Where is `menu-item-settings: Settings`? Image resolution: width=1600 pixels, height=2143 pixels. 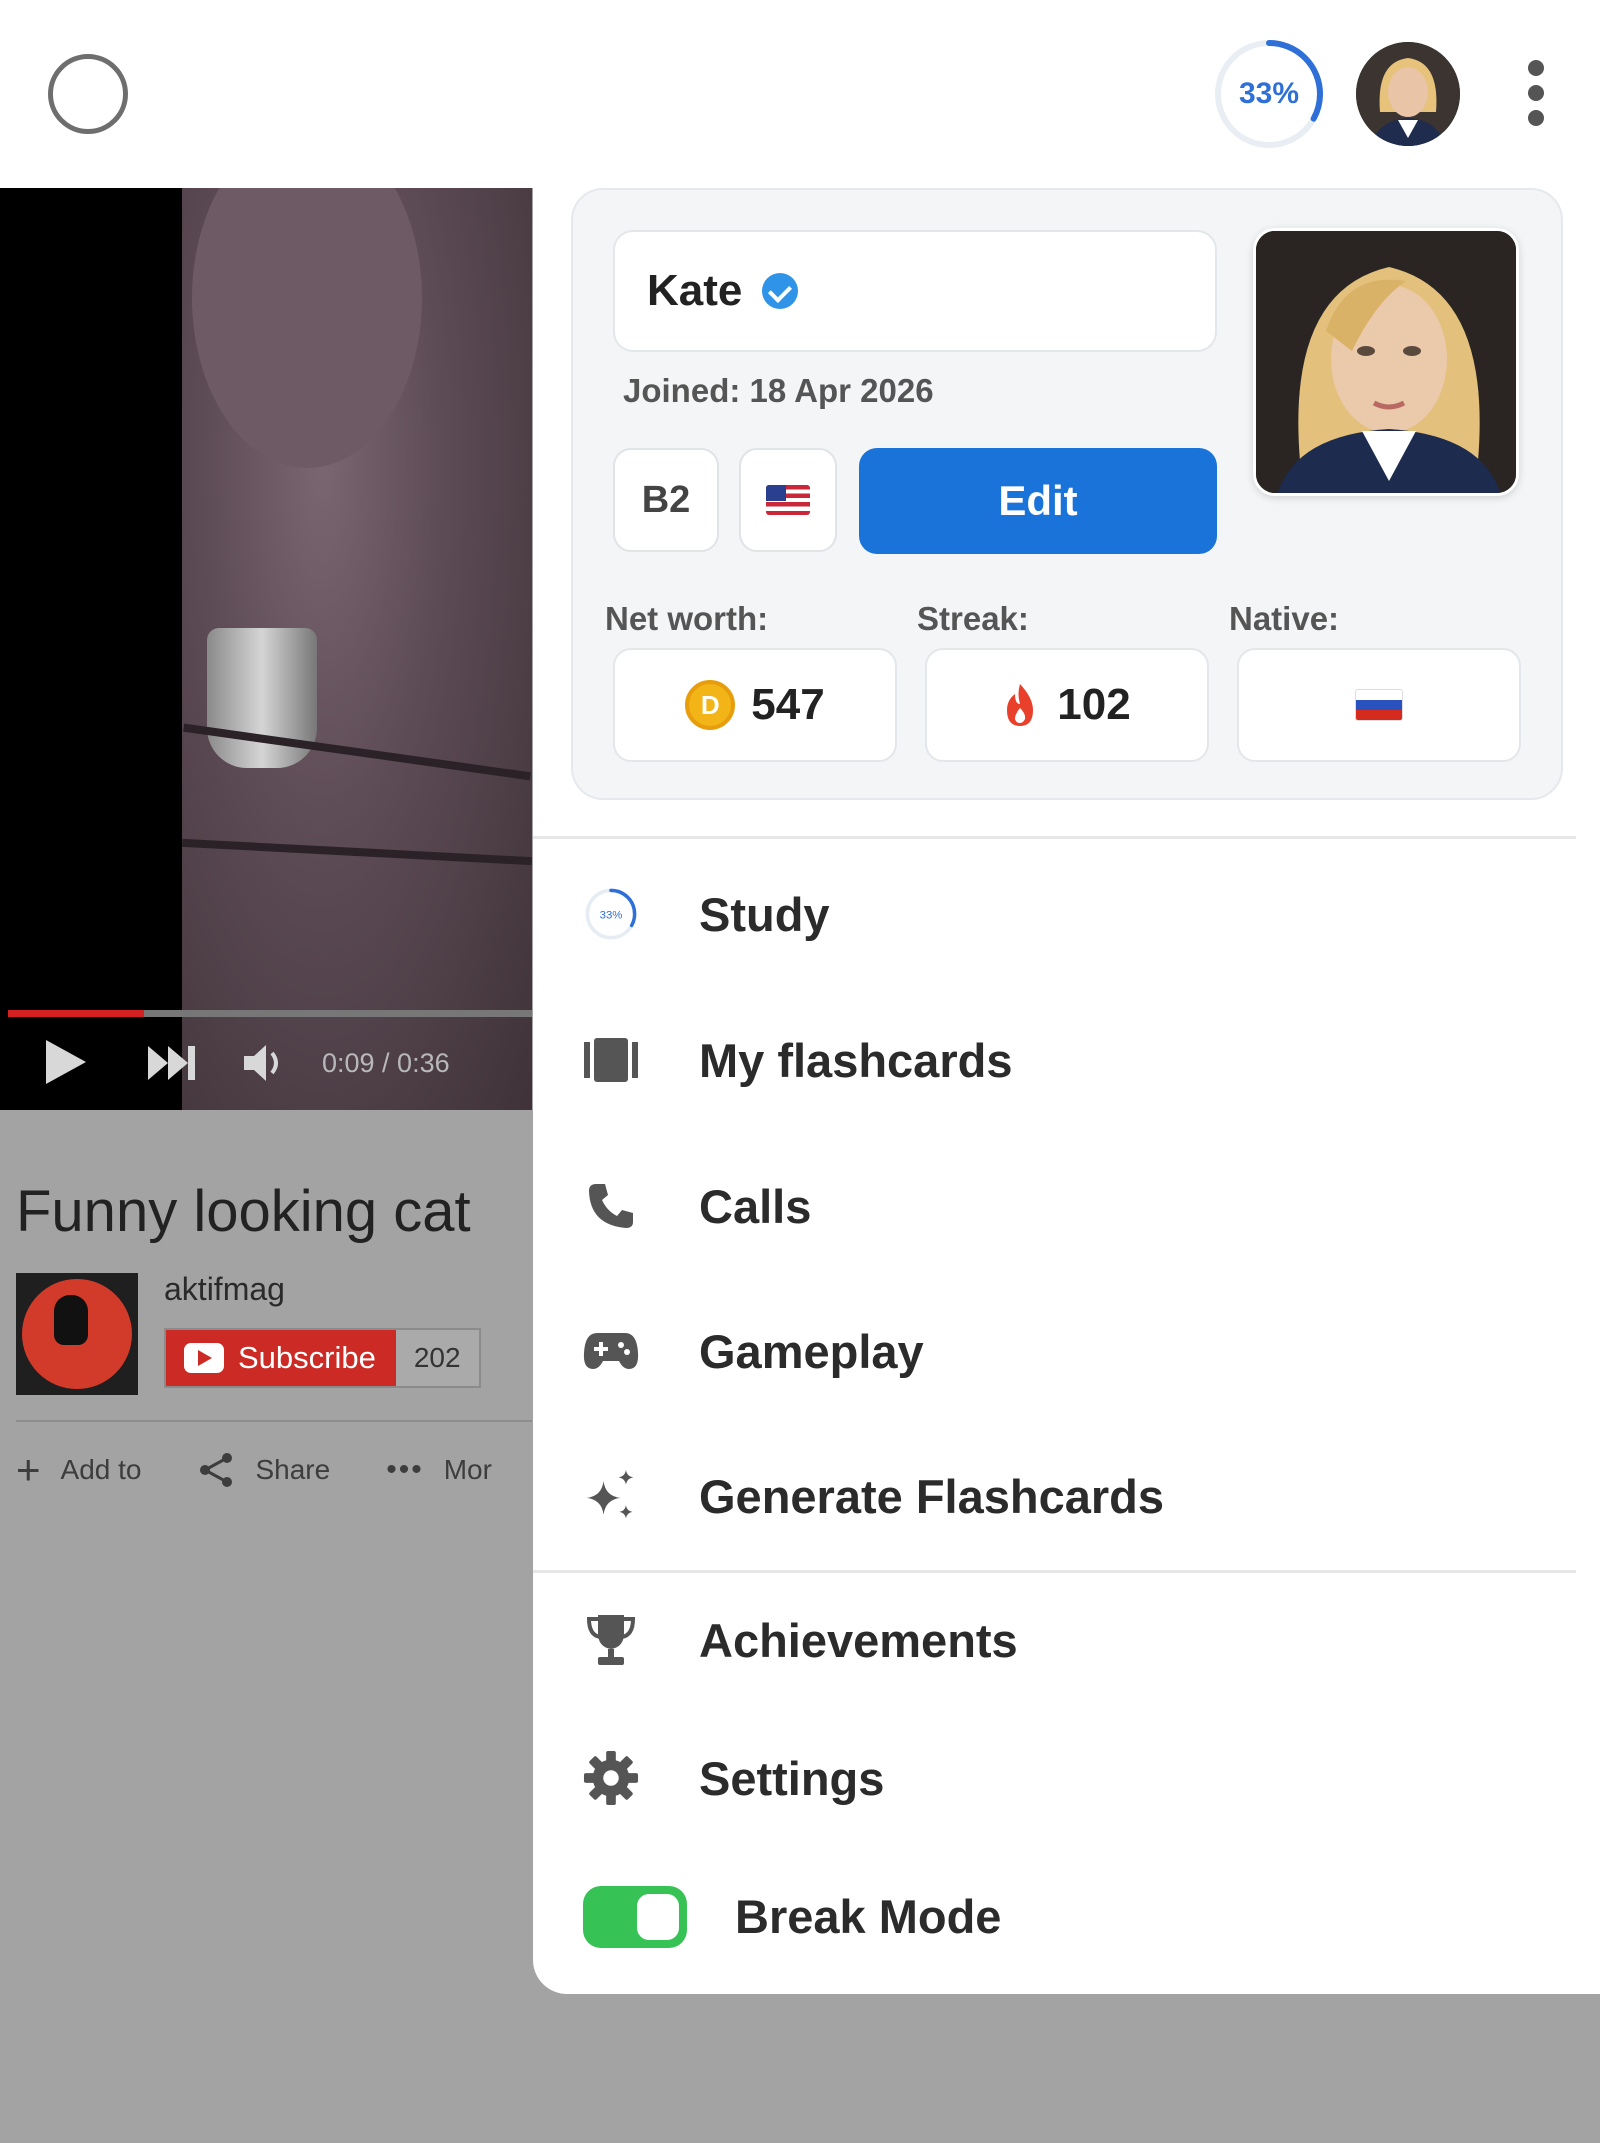 menu-item-settings: Settings is located at coordinates (1066, 1778).